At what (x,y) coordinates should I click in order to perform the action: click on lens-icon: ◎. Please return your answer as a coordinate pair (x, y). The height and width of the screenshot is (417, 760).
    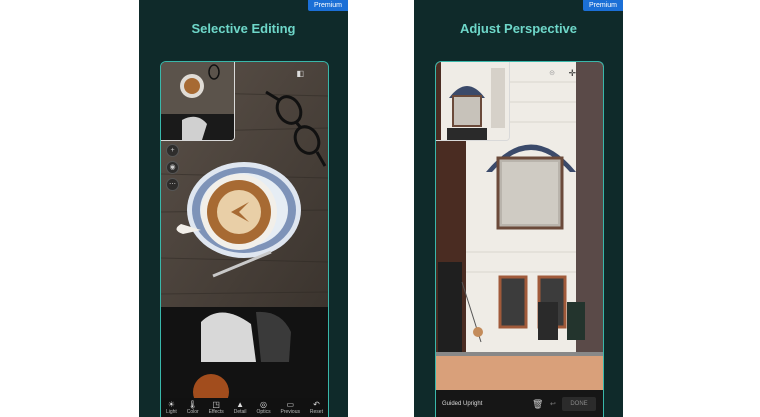
    Looking at the image, I should click on (264, 404).